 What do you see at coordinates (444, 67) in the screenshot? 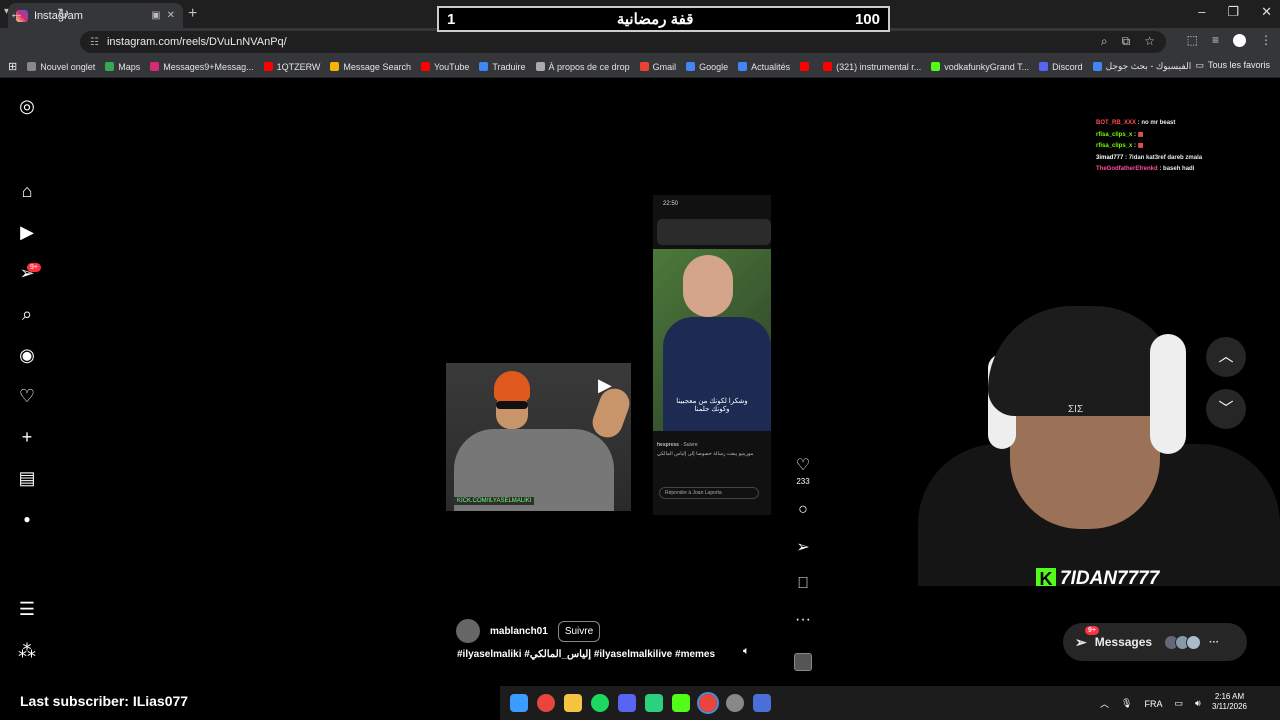
I see `bookmark-item: YouTube` at bounding box center [444, 67].